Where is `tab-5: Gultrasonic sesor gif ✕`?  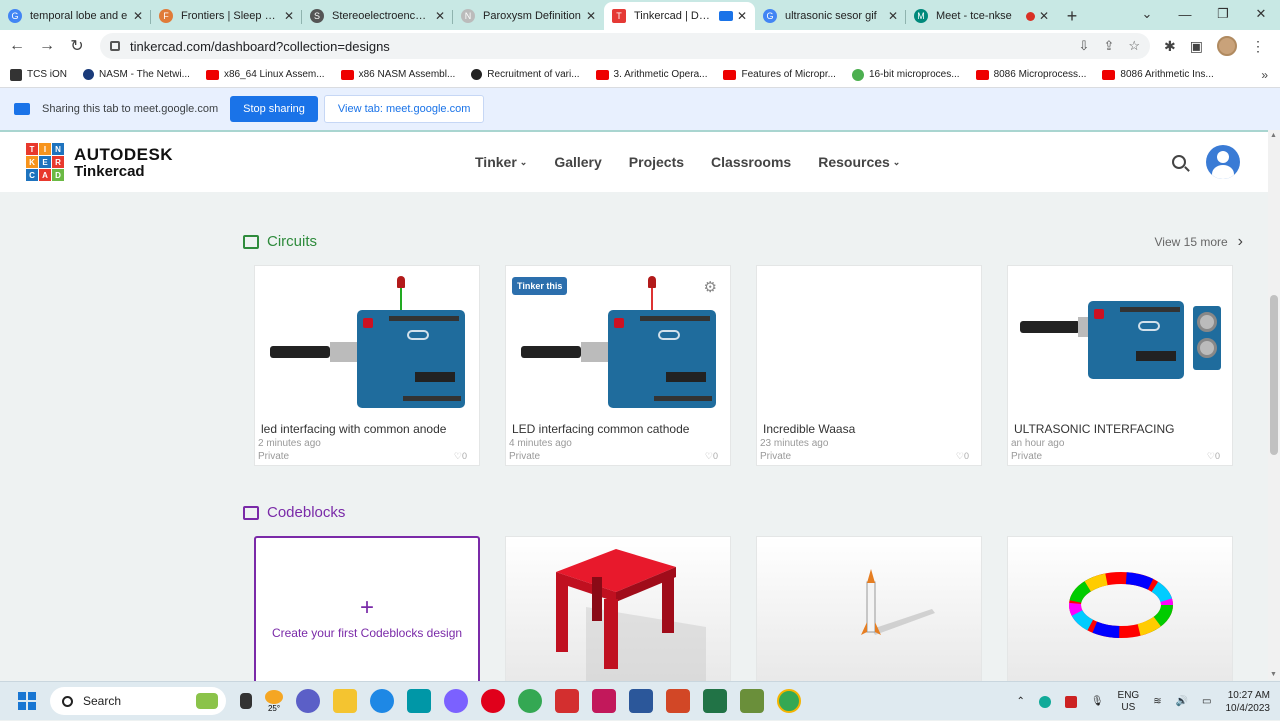
tab-5: Gultrasonic sesor gif ✕ is located at coordinates (830, 16).